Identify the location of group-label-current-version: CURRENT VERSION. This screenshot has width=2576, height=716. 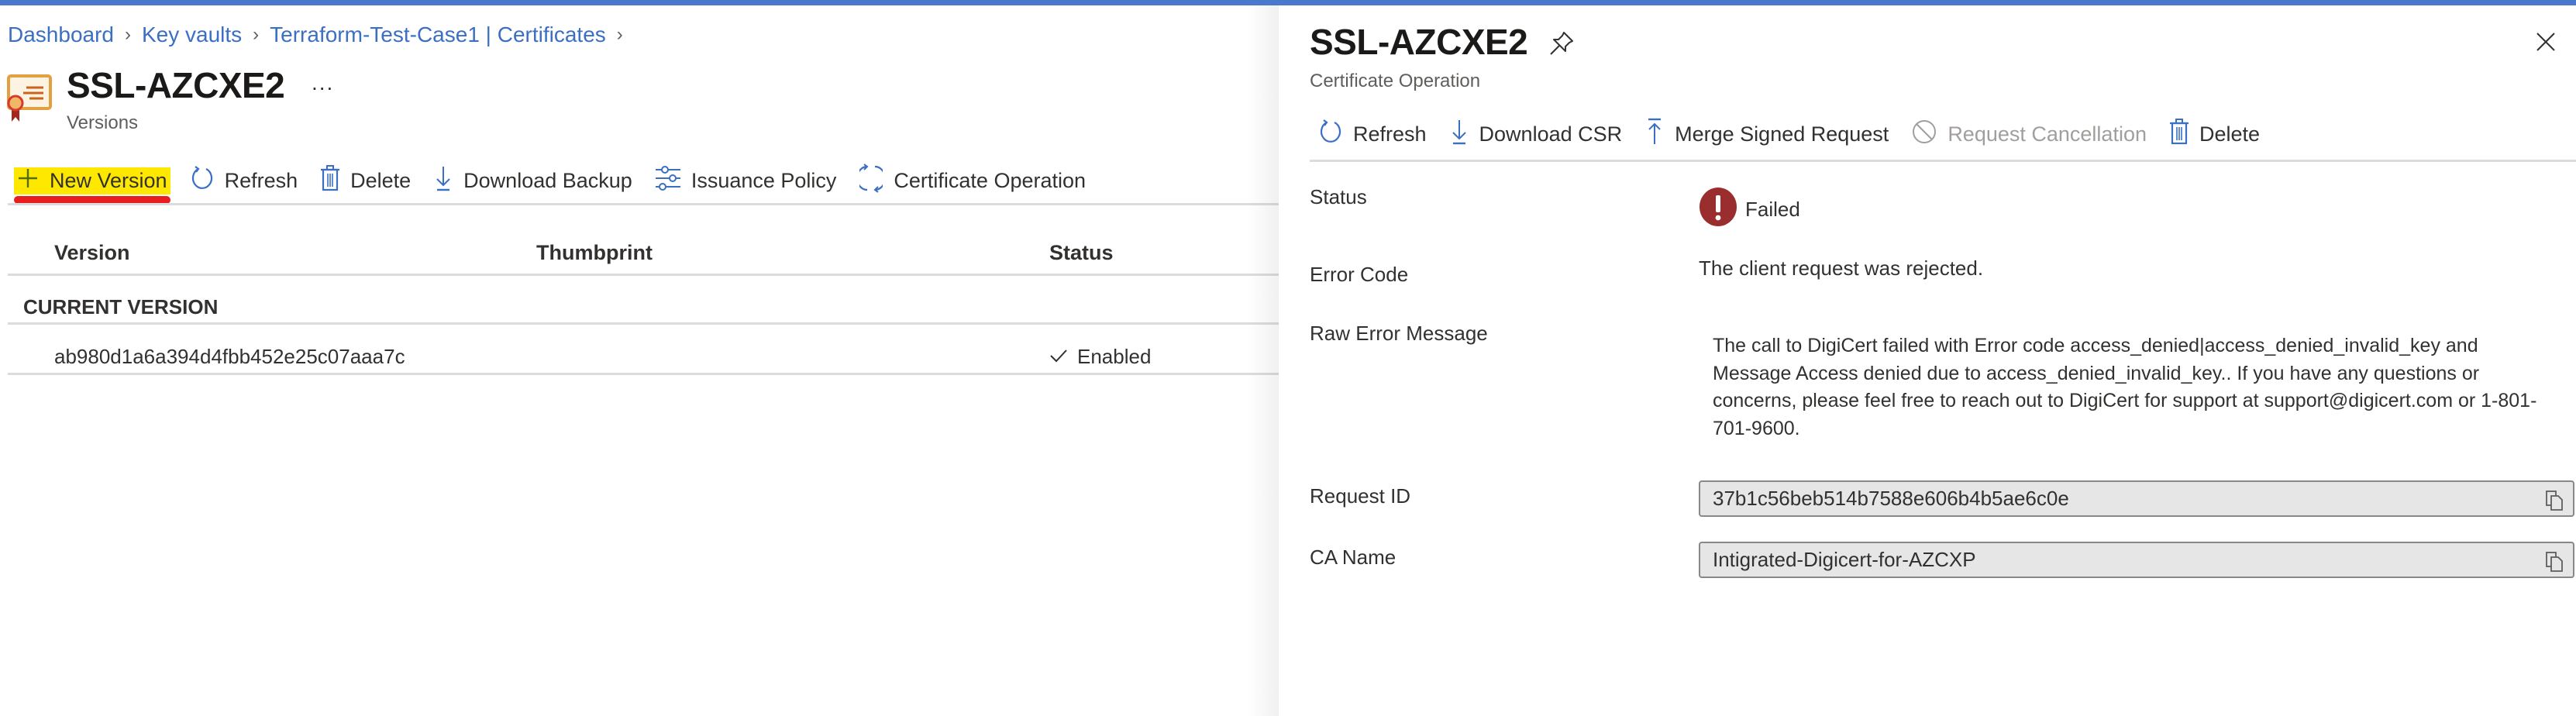
(121, 306).